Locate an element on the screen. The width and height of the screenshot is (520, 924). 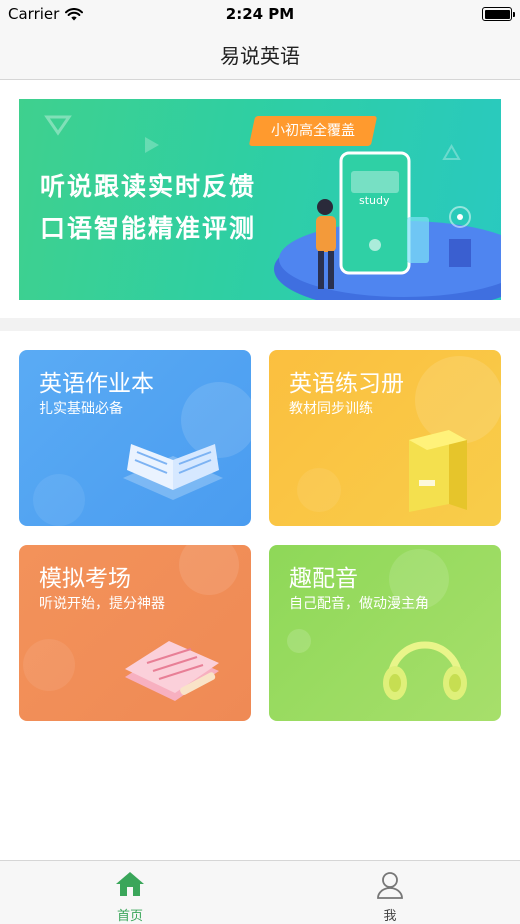
battery-icon is located at coordinates (498, 14).